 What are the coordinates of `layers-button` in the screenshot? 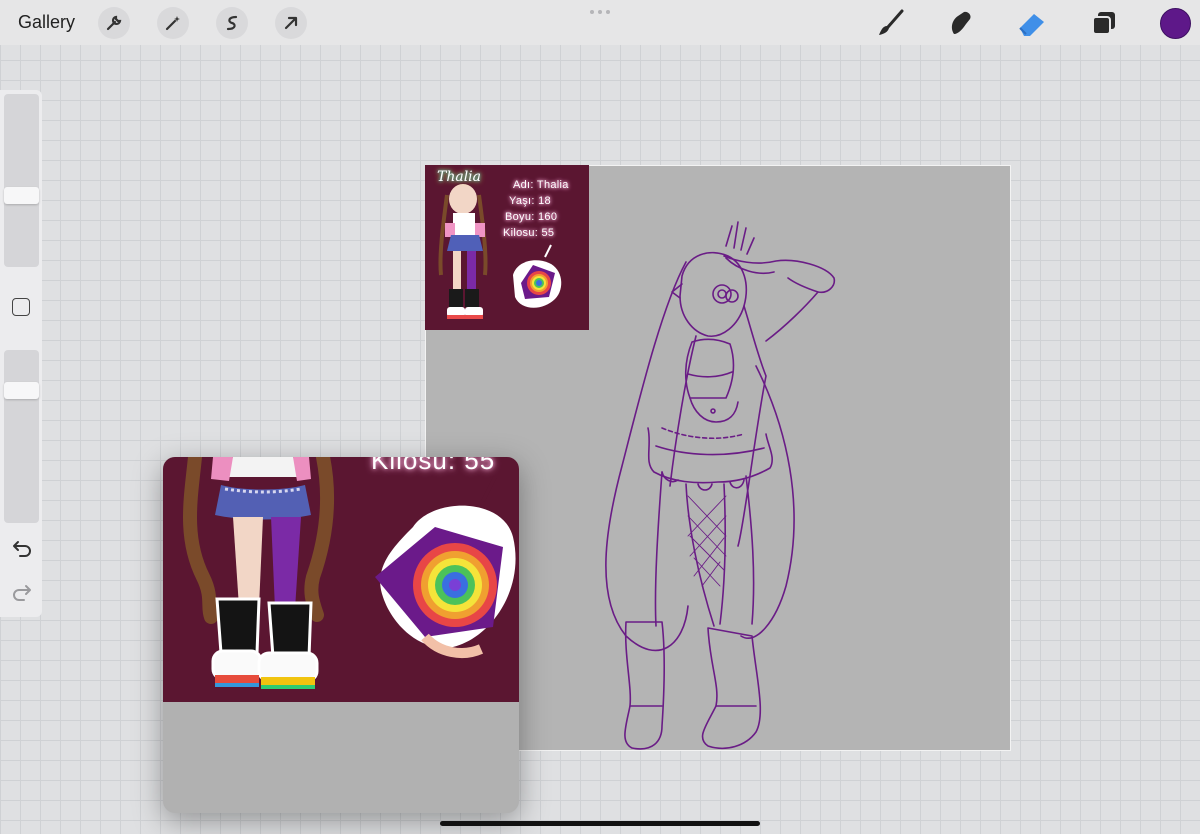 It's located at (1104, 23).